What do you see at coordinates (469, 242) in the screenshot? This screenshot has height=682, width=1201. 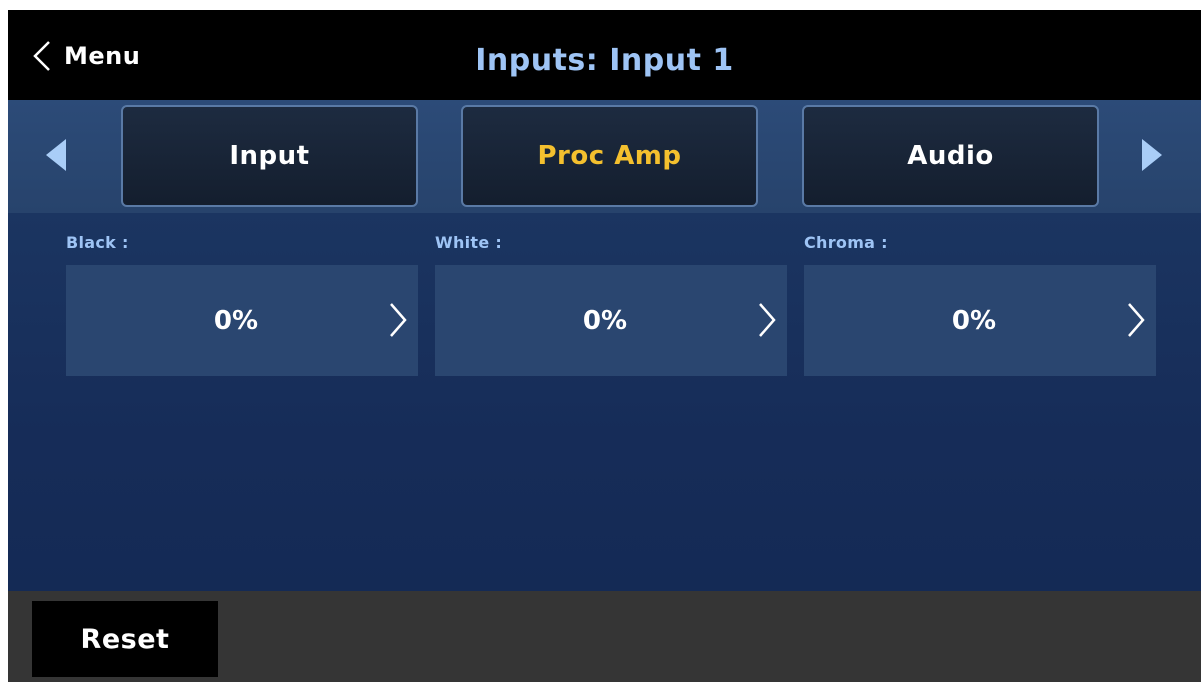 I see `white-label: White :` at bounding box center [469, 242].